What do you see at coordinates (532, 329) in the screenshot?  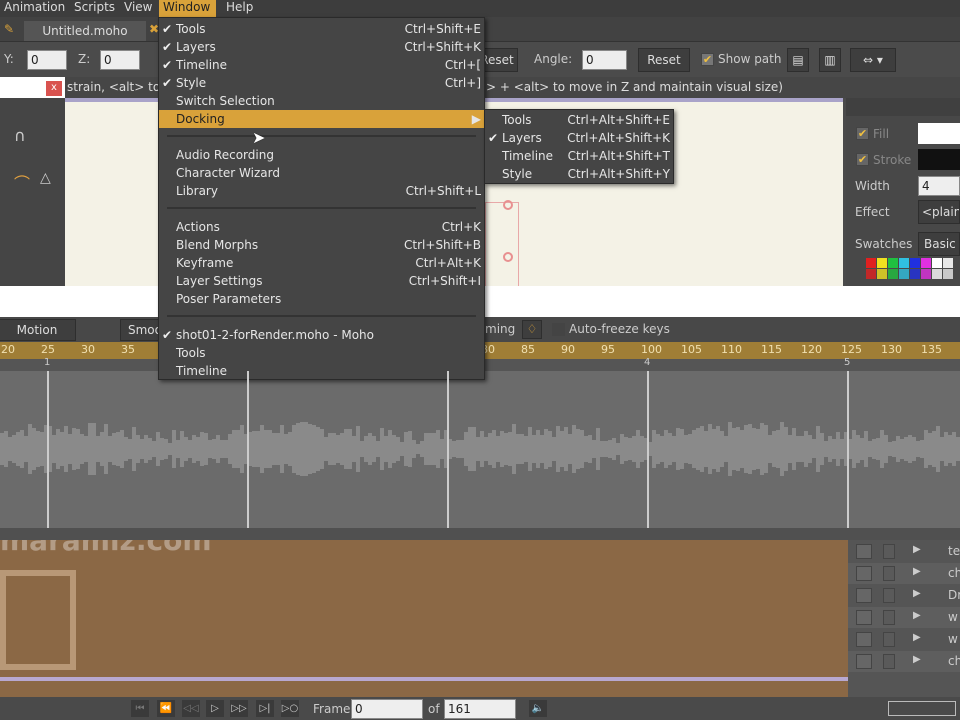 I see `key-icon: ♢` at bounding box center [532, 329].